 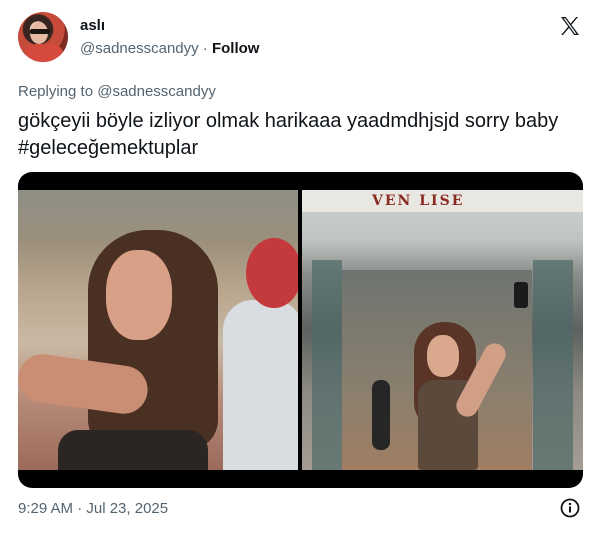 What do you see at coordinates (40, 31) in the screenshot?
I see `avatar-sunglasses` at bounding box center [40, 31].